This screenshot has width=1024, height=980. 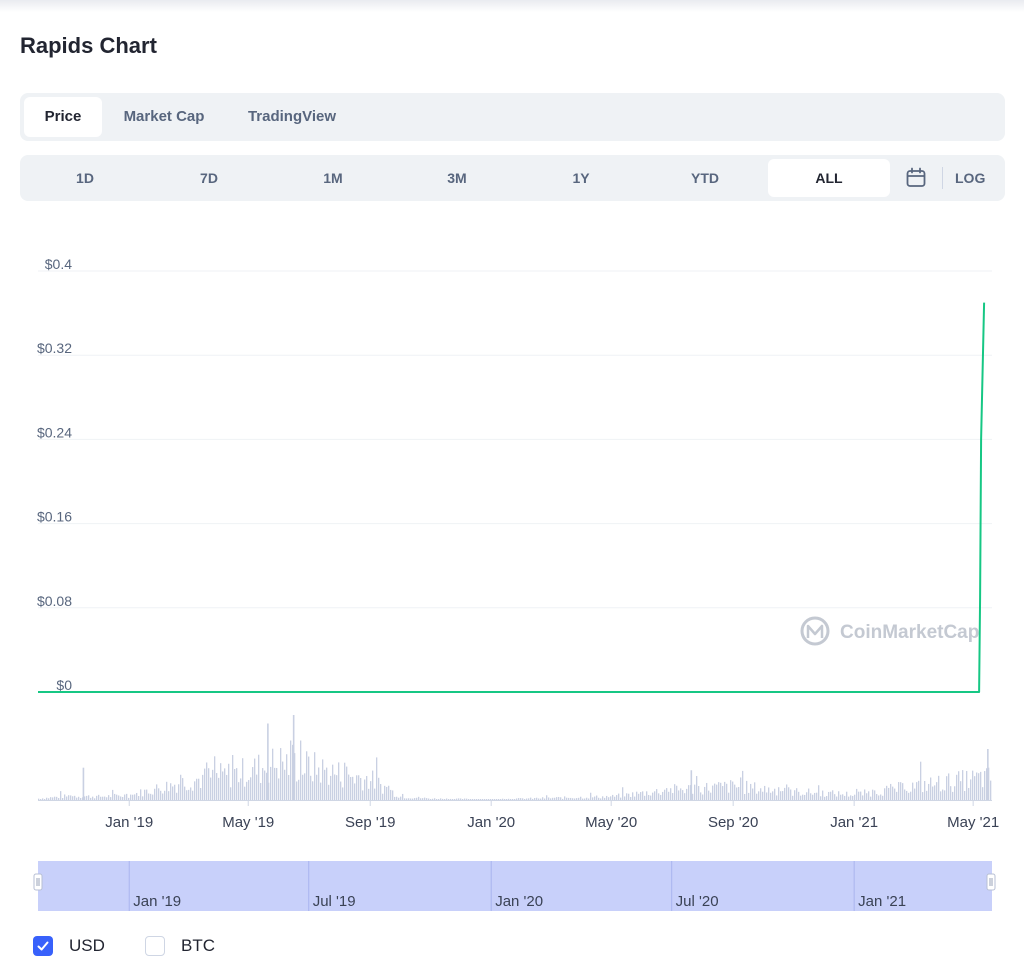 I want to click on coinmarketcap-logo-icon, so click(x=815, y=631).